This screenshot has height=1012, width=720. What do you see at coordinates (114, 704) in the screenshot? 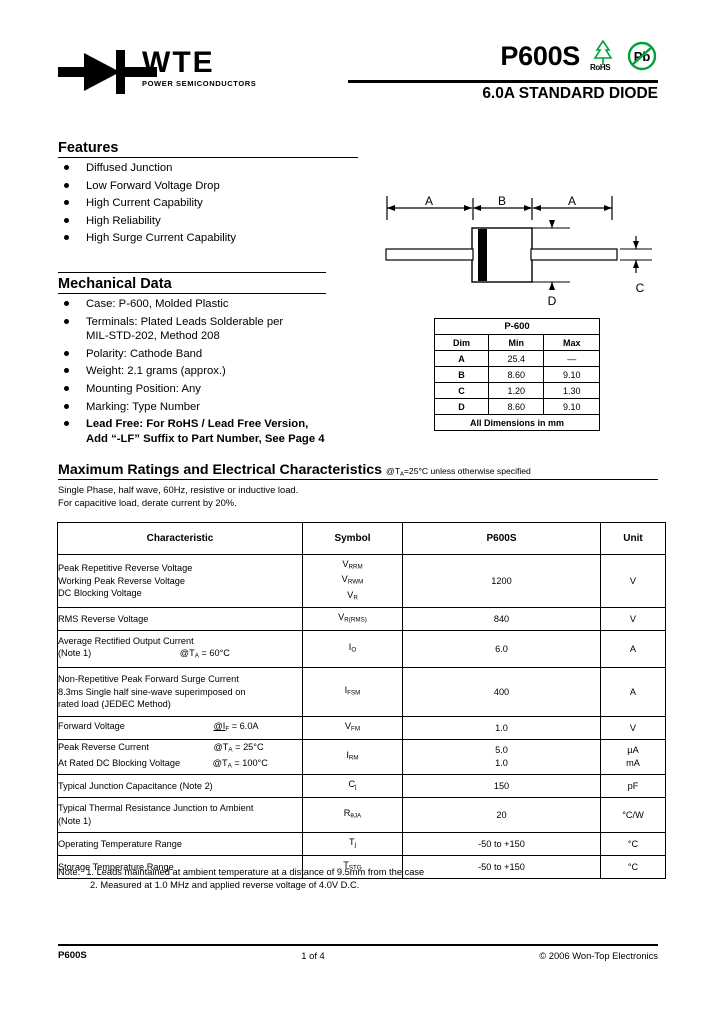
I see `characteristic-line: rated load (JEDEC Method)` at bounding box center [114, 704].